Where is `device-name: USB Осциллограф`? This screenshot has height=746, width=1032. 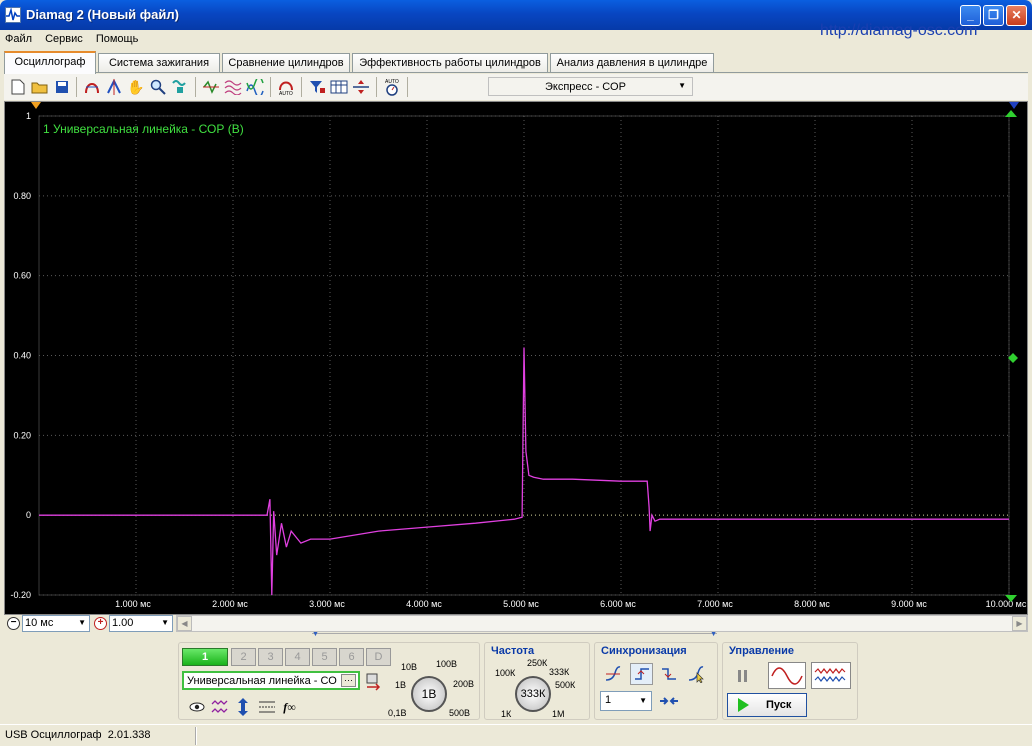
device-name: USB Осциллограф is located at coordinates (53, 735).